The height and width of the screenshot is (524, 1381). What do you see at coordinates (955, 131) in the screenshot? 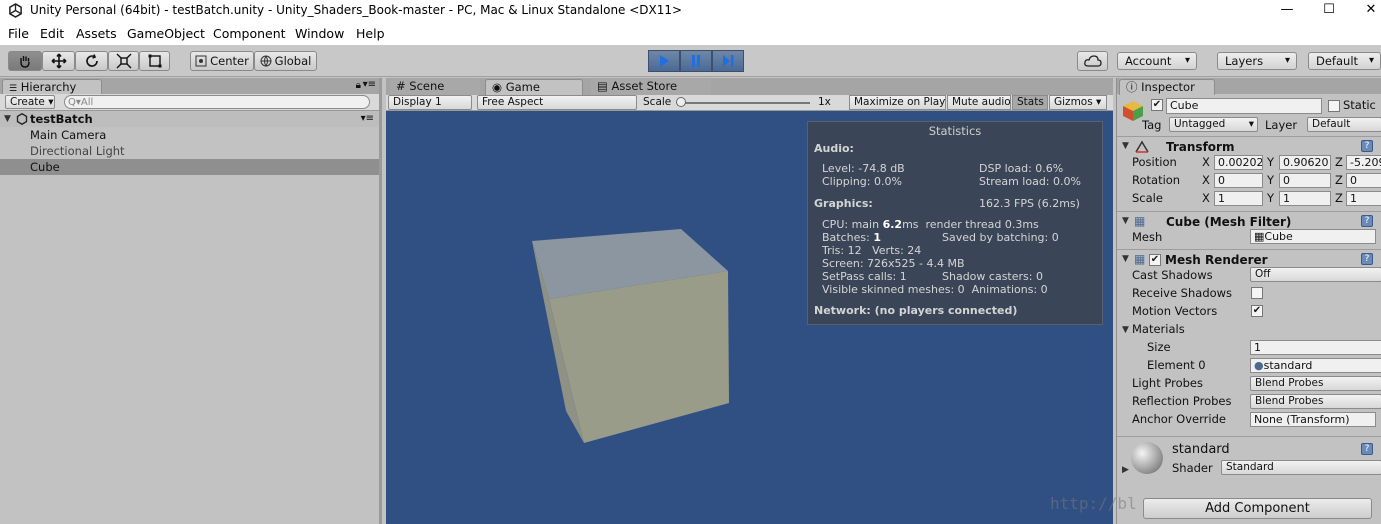
I see `statistics-title: Statistics` at bounding box center [955, 131].